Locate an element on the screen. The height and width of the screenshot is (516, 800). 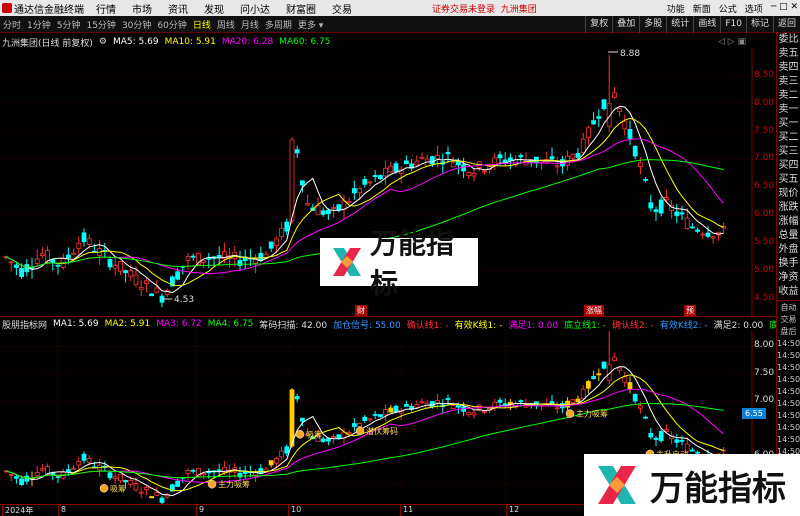
menu-formula: 公式 is located at coordinates (728, 8).